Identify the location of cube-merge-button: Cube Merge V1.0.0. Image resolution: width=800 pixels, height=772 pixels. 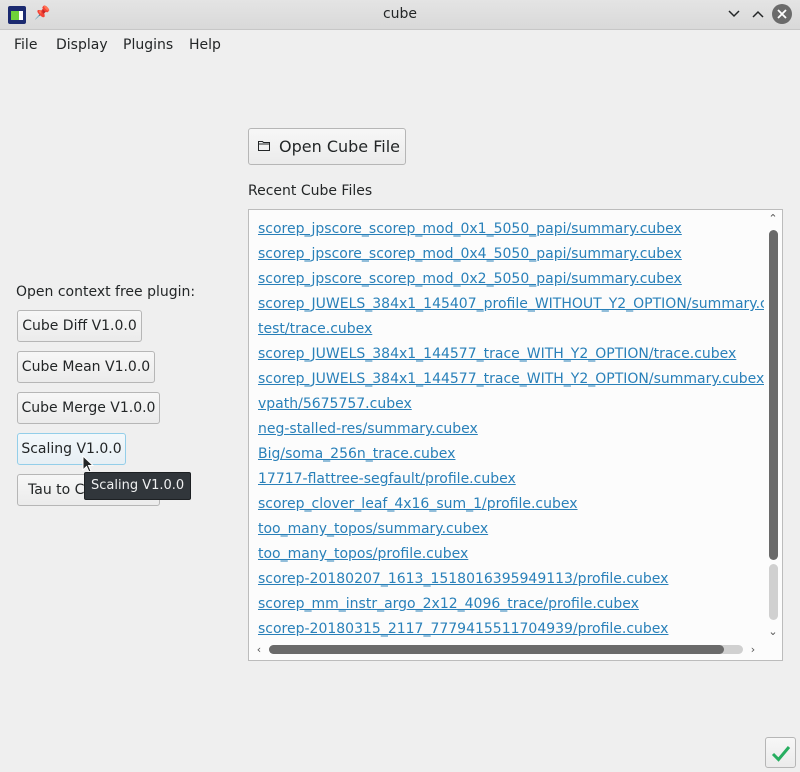
(88, 408).